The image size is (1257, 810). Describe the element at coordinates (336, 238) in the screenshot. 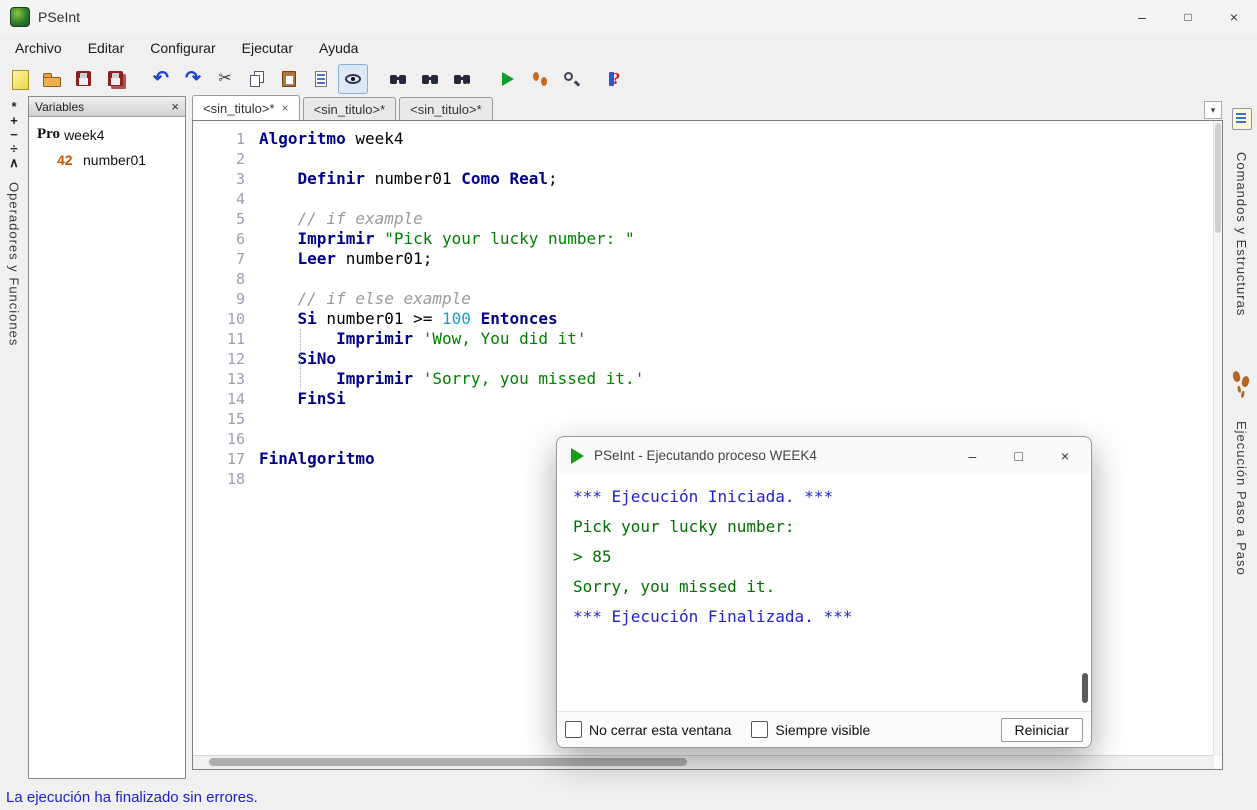

I see `code-segment-kw: Imprimir` at that location.